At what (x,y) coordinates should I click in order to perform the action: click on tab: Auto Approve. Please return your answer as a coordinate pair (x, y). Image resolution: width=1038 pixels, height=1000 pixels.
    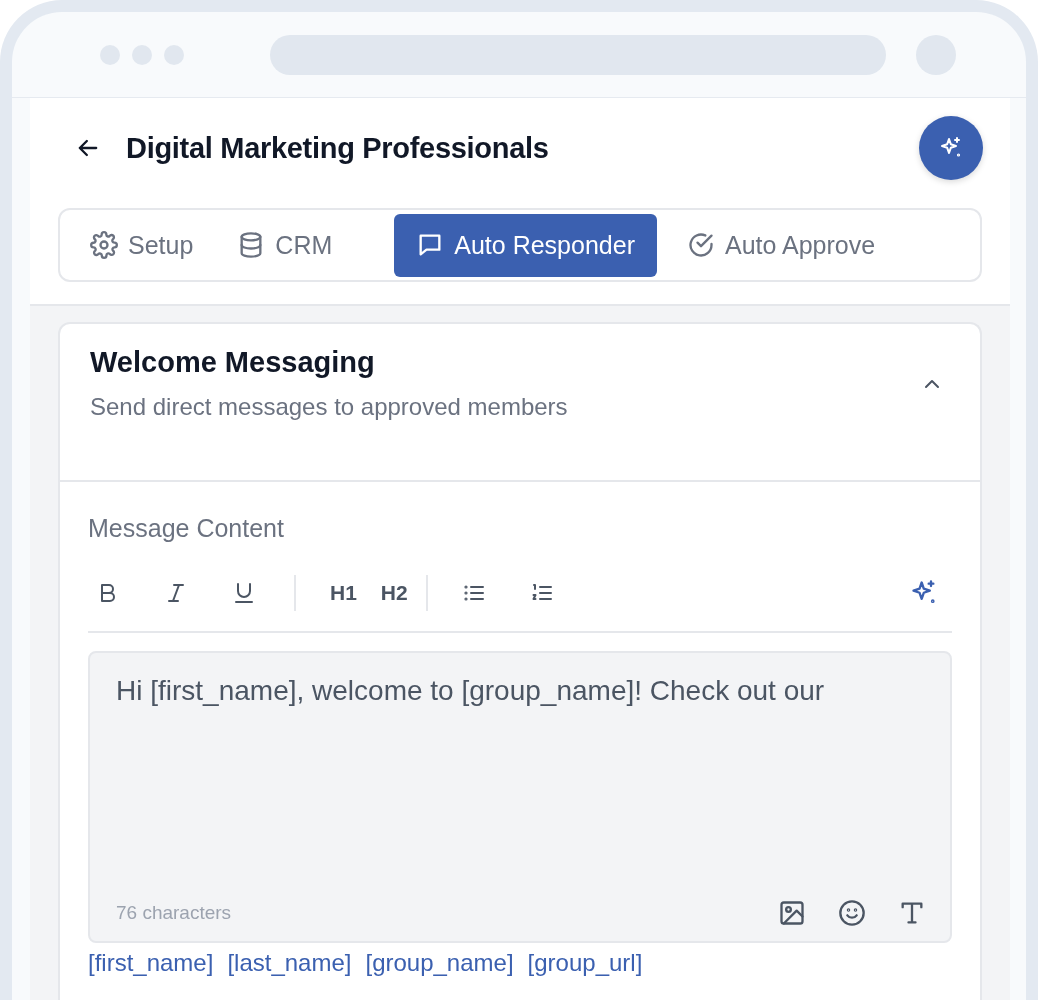
    Looking at the image, I should click on (781, 245).